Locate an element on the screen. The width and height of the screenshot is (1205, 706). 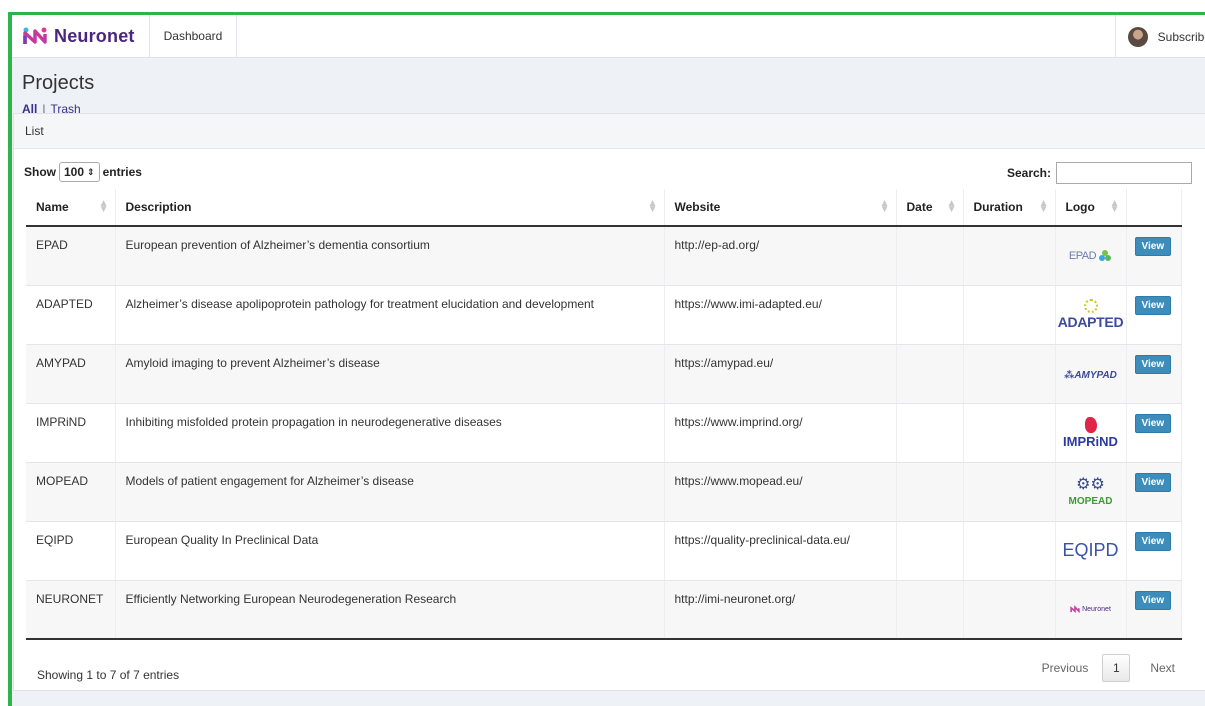
neuronet-logo: Neuronet is located at coordinates (1090, 609).